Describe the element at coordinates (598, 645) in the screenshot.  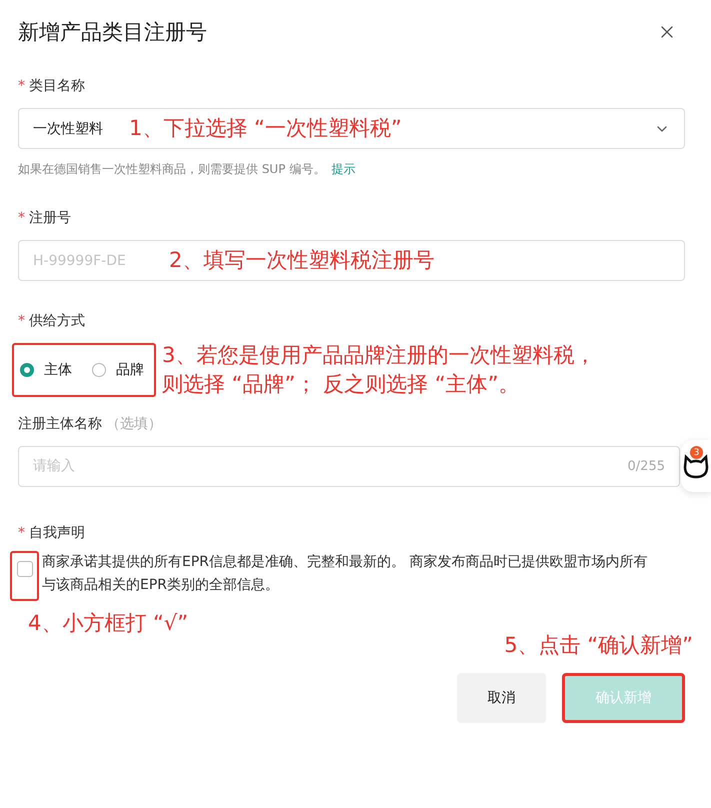
I see `annotation-text: 5、点击 “确认新增”` at that location.